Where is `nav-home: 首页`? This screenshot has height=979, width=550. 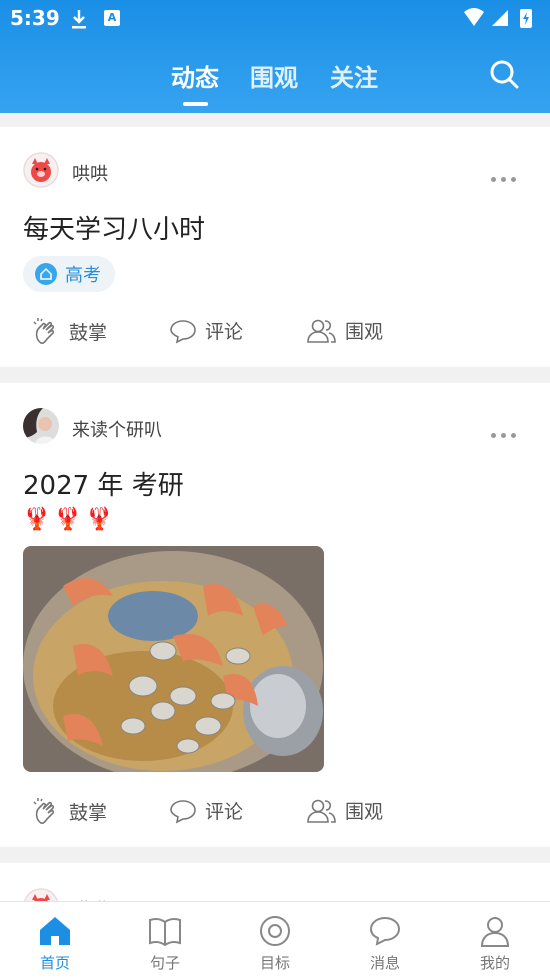
nav-home: 首页 is located at coordinates (55, 940).